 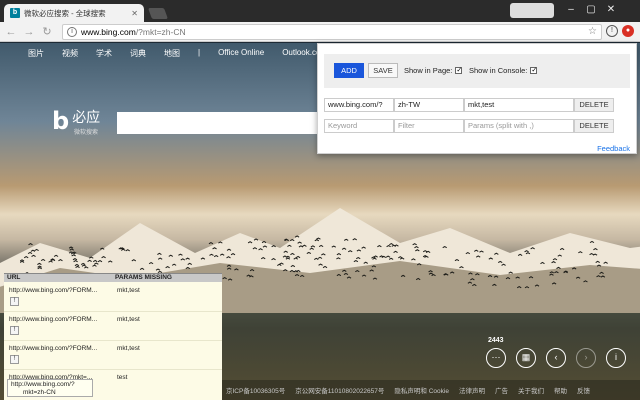 I want to click on url-tooltip: http://www.bing.com/? mkt=zh-CN, so click(x=50, y=388).